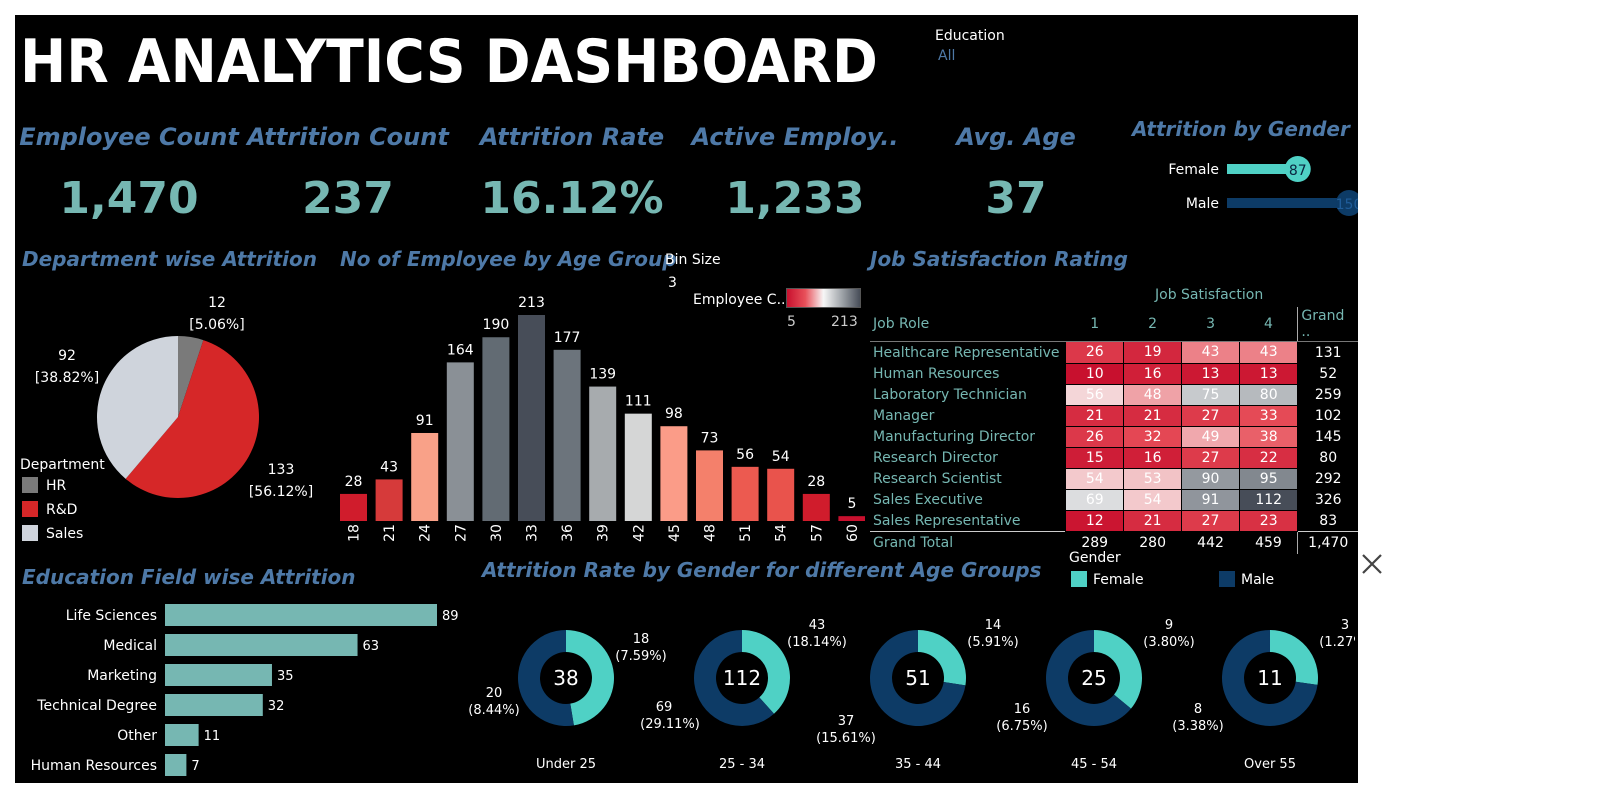 This screenshot has width=1599, height=811. Describe the element at coordinates (1268, 436) in the screenshot. I see `jobsat-cell-4-3: 38` at that location.